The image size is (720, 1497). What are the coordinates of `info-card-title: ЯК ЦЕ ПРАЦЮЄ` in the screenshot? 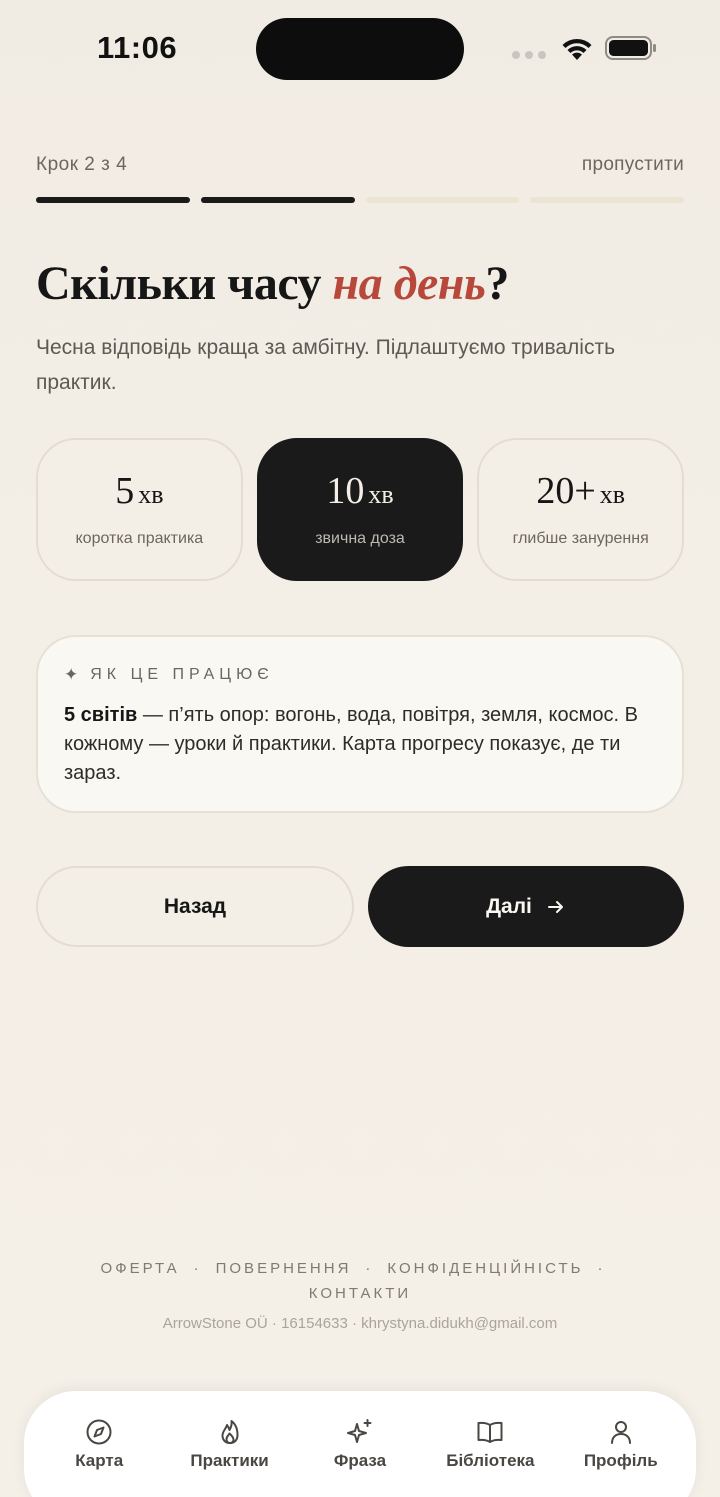 It's located at (182, 674).